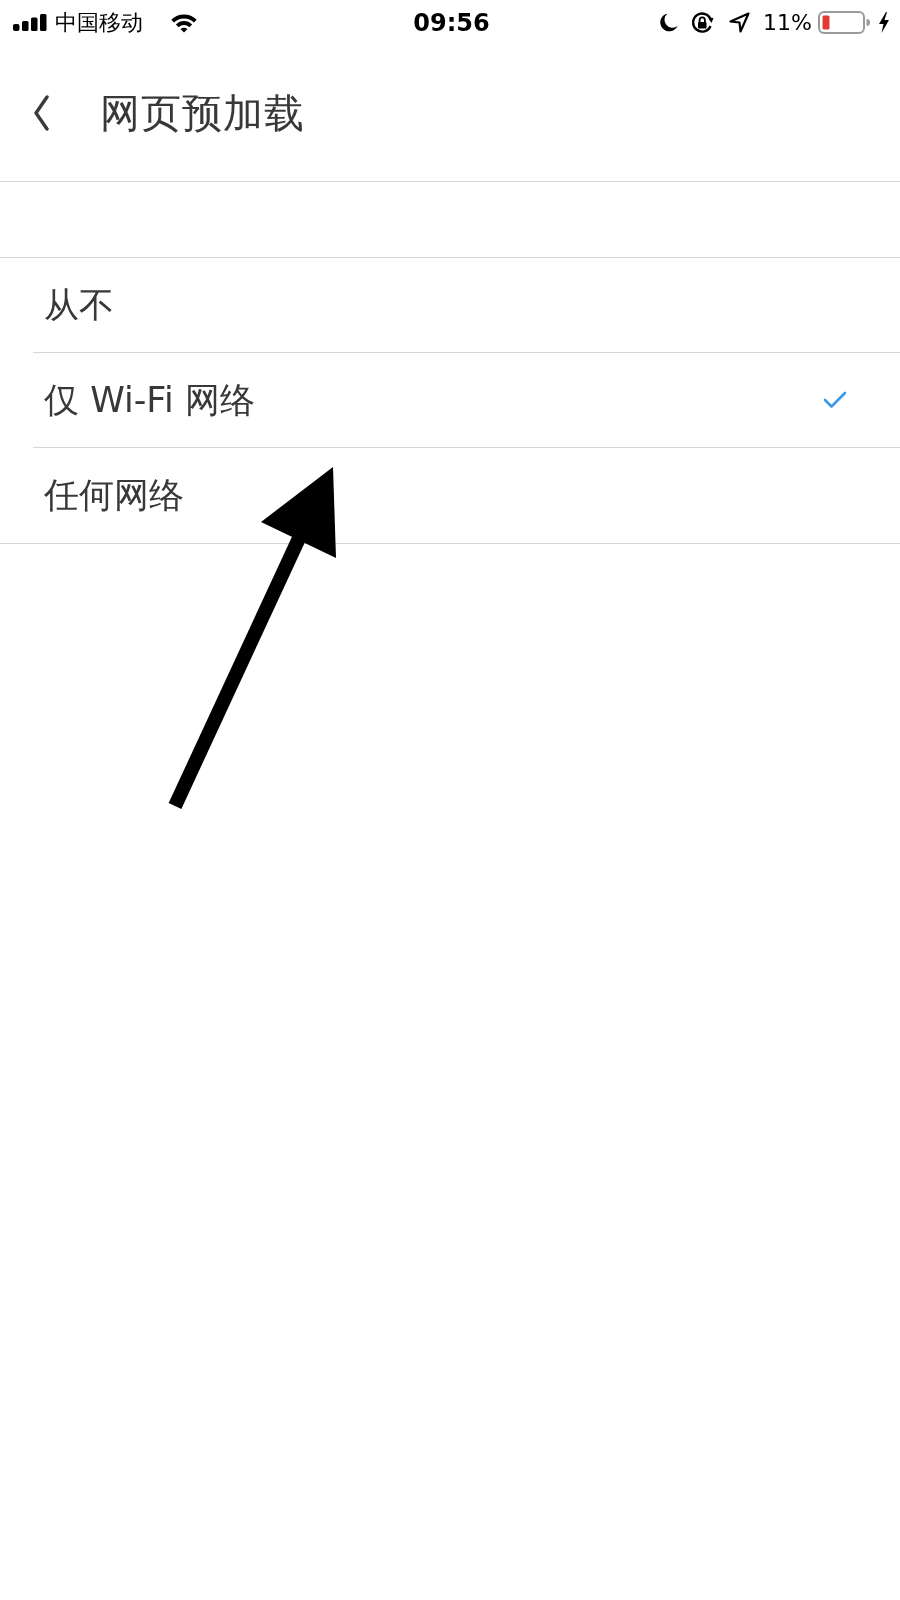 This screenshot has width=900, height=1600. Describe the element at coordinates (884, 22) in the screenshot. I see `charging-bolt-icon` at that location.